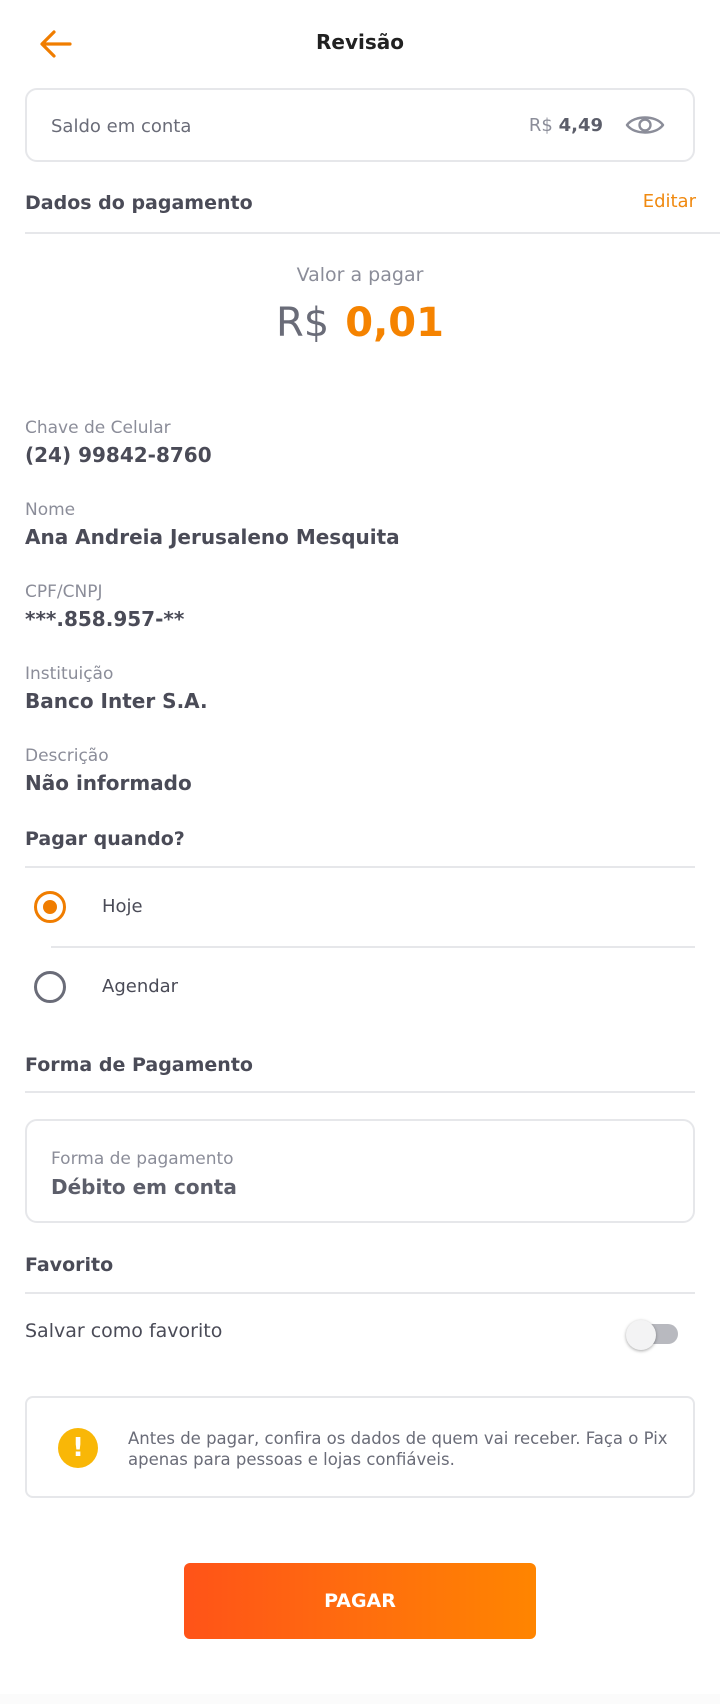 The image size is (720, 1704). What do you see at coordinates (67, 756) in the screenshot?
I see `description-label: Descrição` at bounding box center [67, 756].